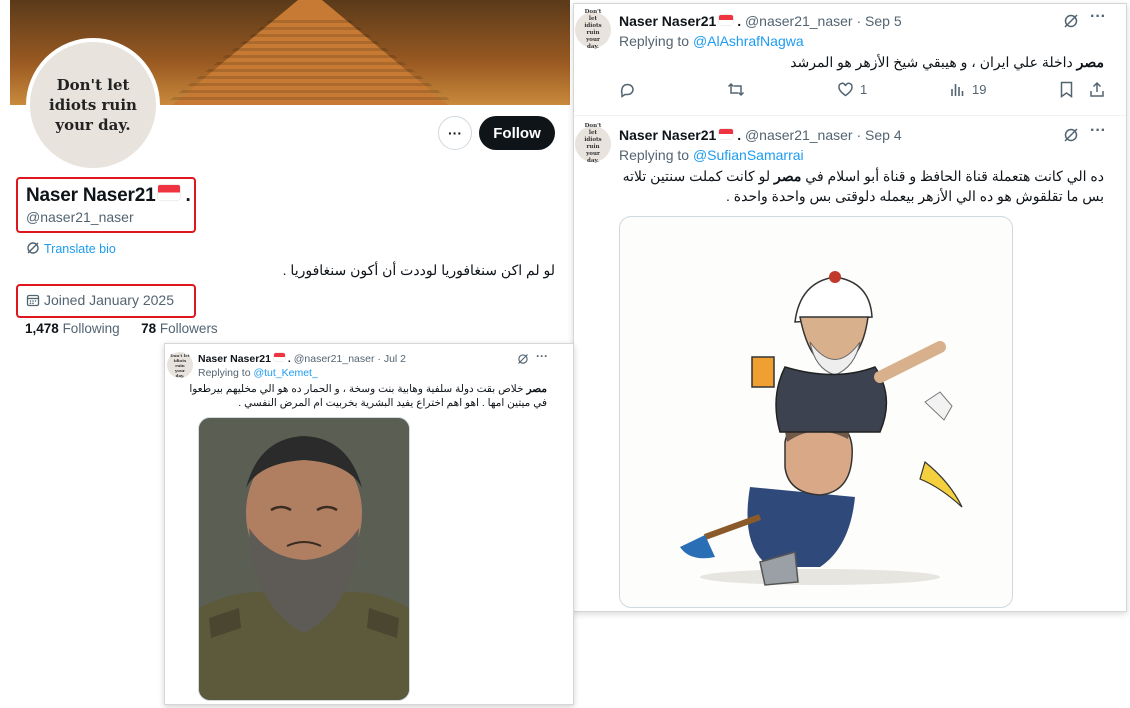 This screenshot has height=708, width=1130. I want to click on broom, so click(697, 547).